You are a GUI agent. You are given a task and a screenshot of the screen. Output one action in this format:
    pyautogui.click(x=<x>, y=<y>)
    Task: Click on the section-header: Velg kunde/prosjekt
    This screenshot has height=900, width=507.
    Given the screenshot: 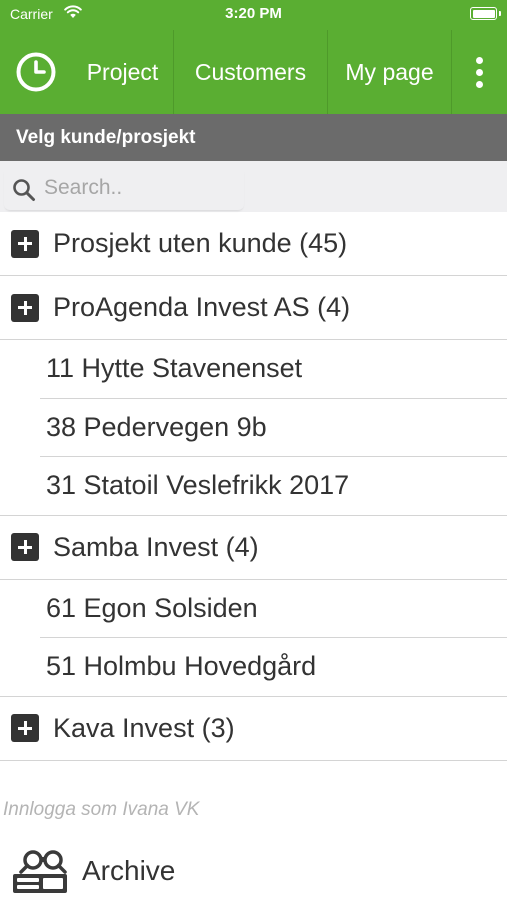 What is the action you would take?
    pyautogui.click(x=253, y=137)
    